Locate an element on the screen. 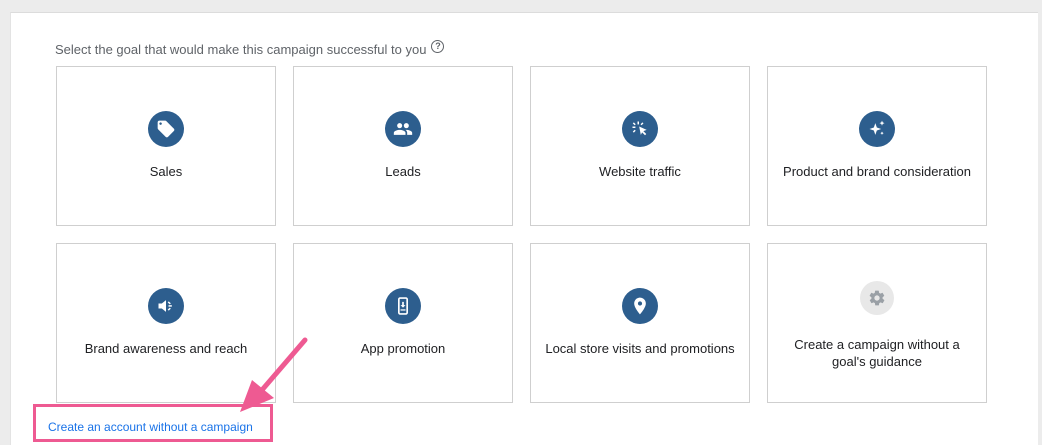 The image size is (1042, 445). goal-label: Sales is located at coordinates (166, 171).